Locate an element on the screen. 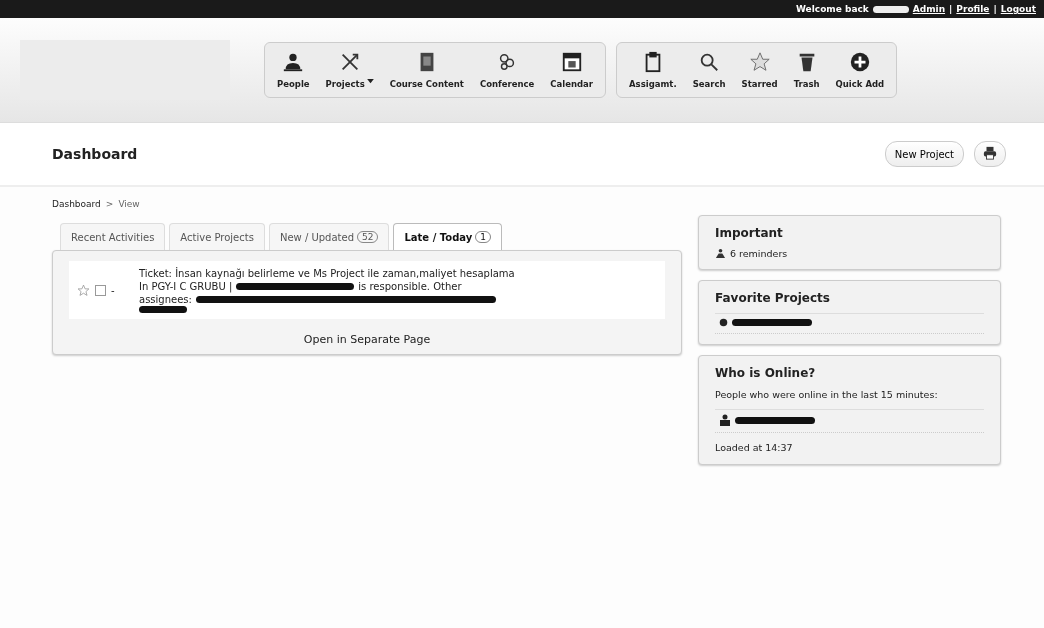  breadcrumb-item: Dashboard is located at coordinates (76, 204).